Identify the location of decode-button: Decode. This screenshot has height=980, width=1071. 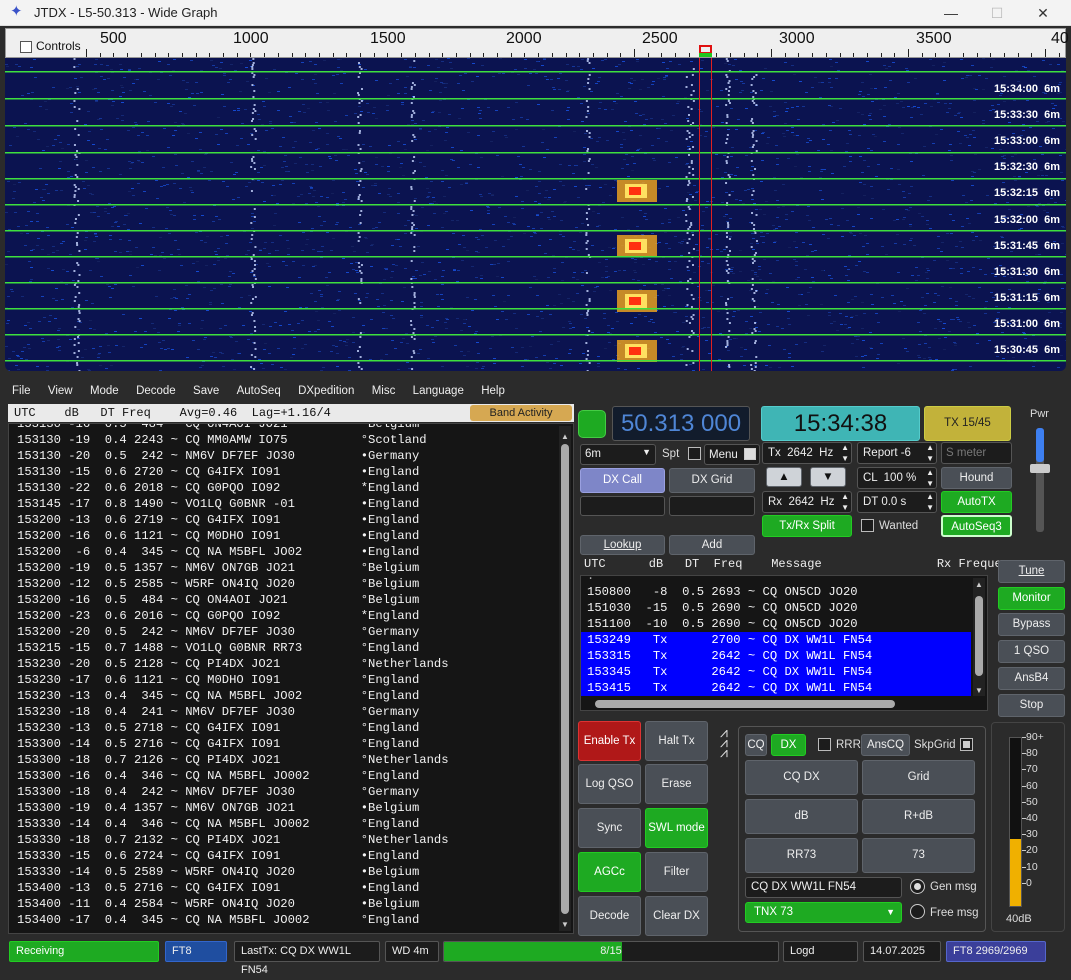
(609, 916).